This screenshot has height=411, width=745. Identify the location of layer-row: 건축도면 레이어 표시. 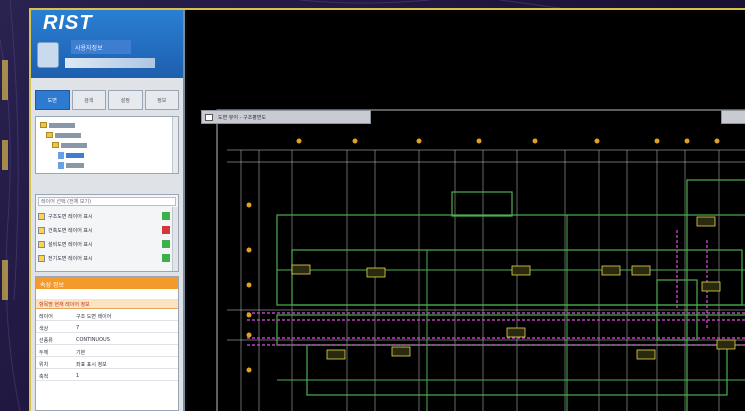
(104, 230).